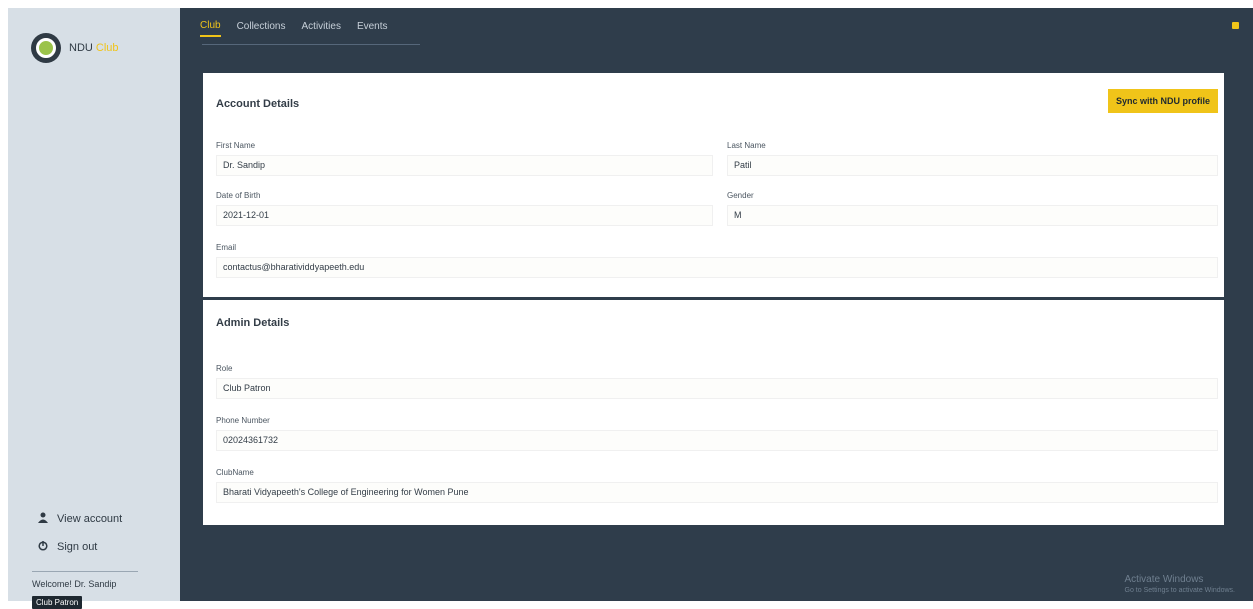  I want to click on phone-label: Phone Number, so click(243, 420).